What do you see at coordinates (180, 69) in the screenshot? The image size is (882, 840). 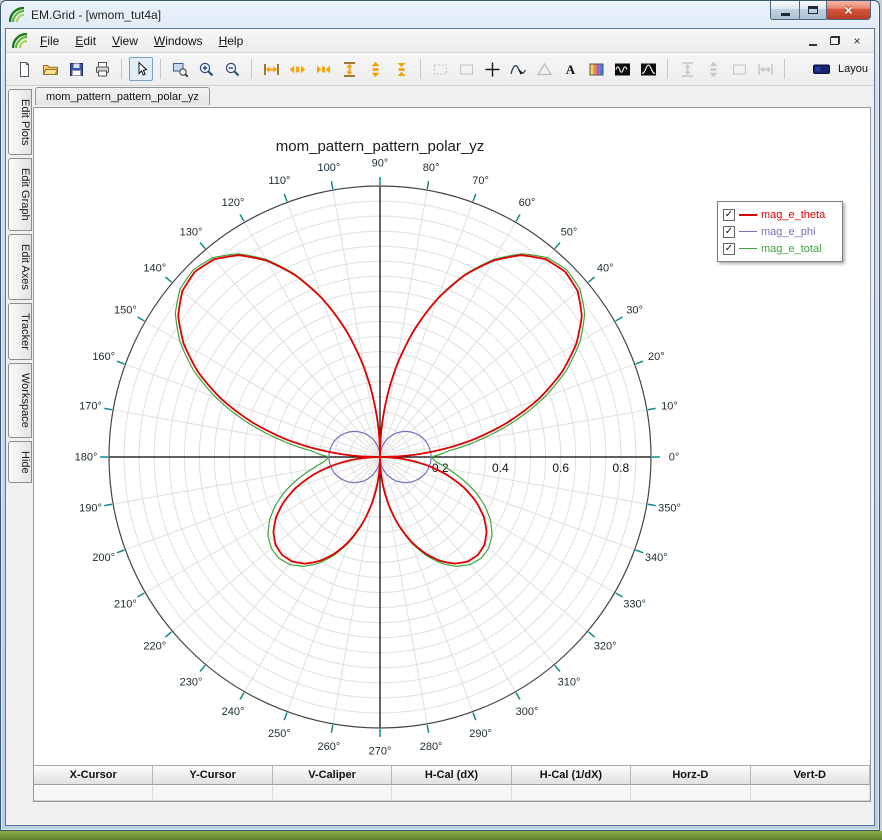 I see `zoom-window-button` at bounding box center [180, 69].